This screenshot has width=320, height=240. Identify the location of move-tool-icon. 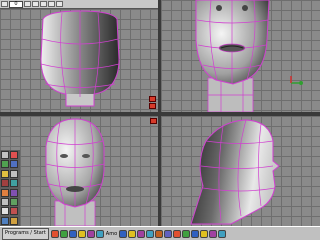
(27, 4).